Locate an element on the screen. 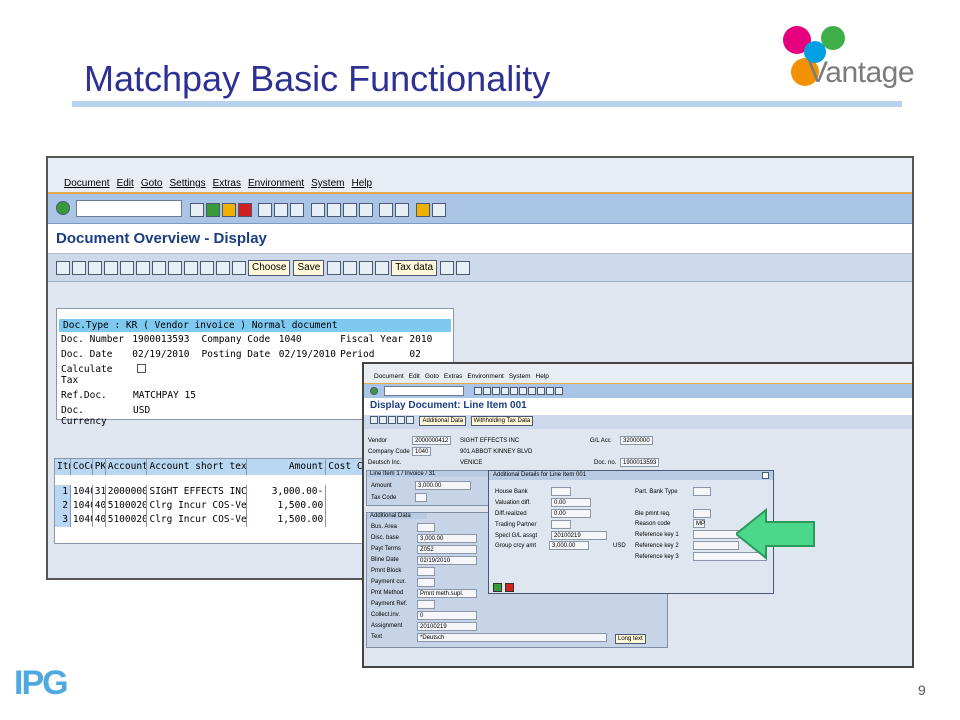 The height and width of the screenshot is (720, 960). last-item-icon is located at coordinates (143, 268).